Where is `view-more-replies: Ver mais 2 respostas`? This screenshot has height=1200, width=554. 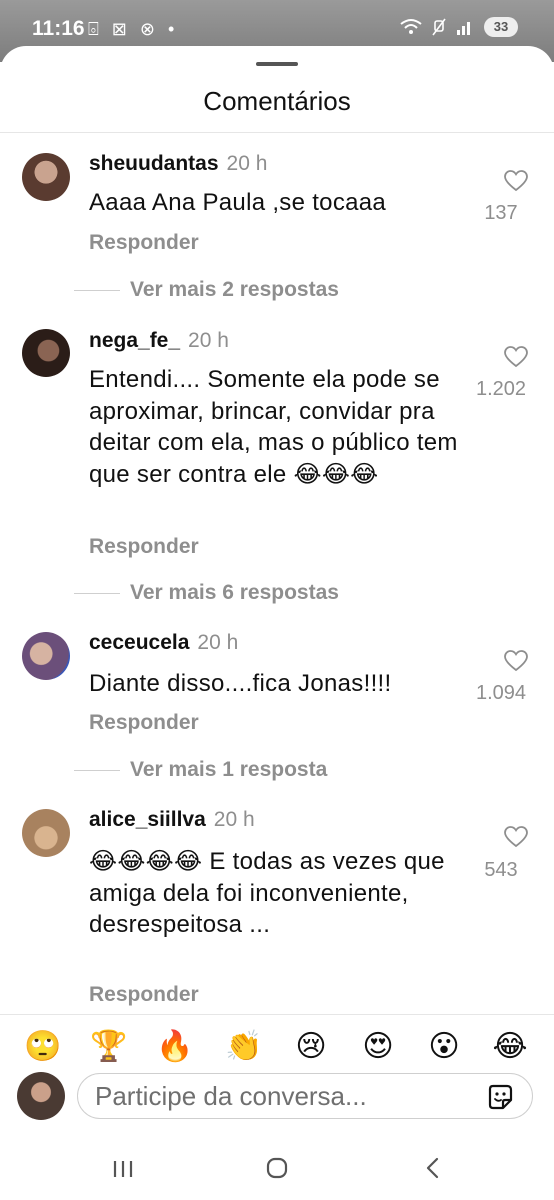 view-more-replies: Ver mais 2 respostas is located at coordinates (304, 290).